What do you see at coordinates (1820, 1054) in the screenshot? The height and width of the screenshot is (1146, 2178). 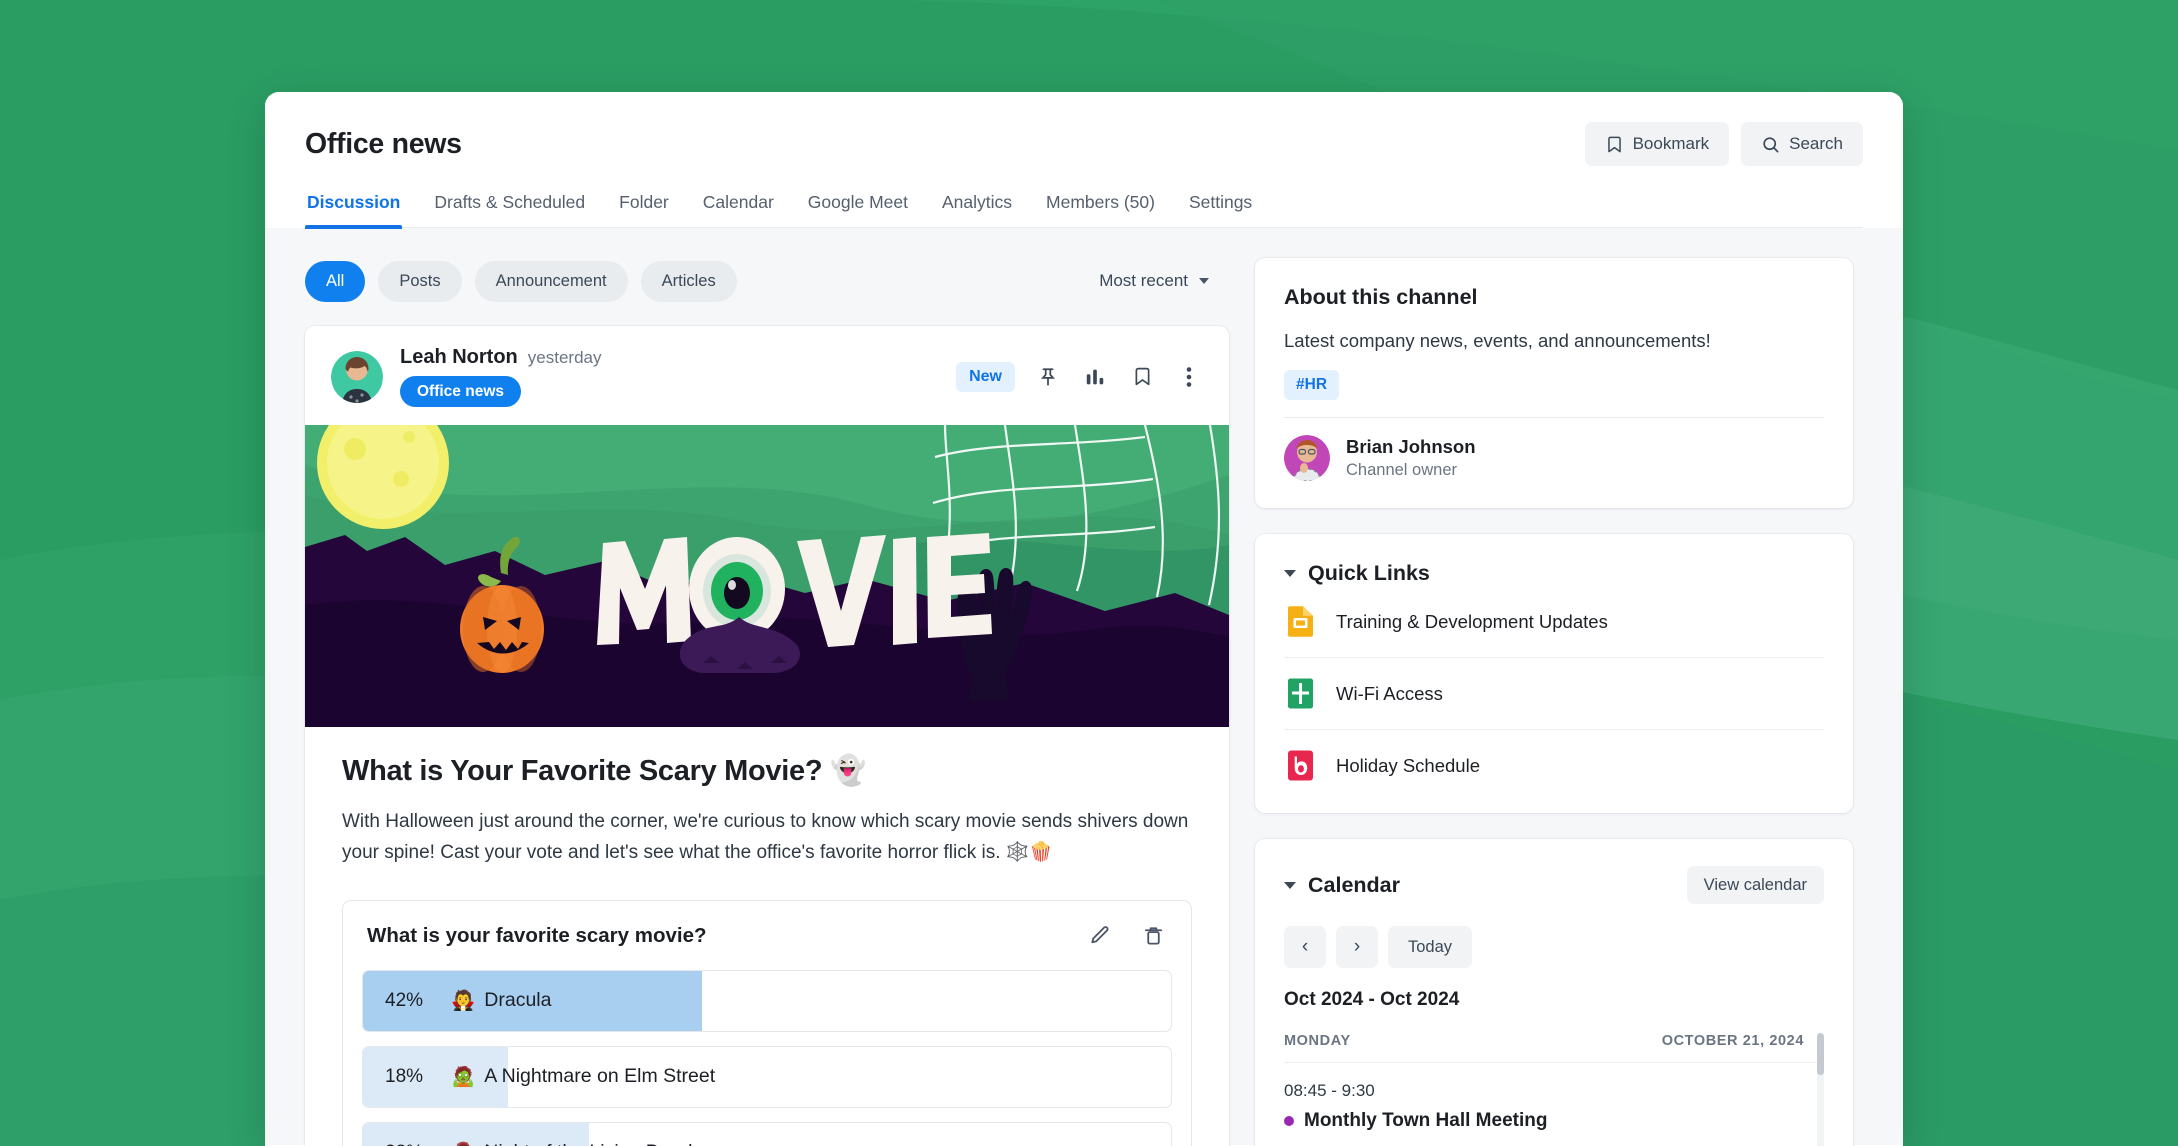 I see `calendar-scrollbar-thumb` at bounding box center [1820, 1054].